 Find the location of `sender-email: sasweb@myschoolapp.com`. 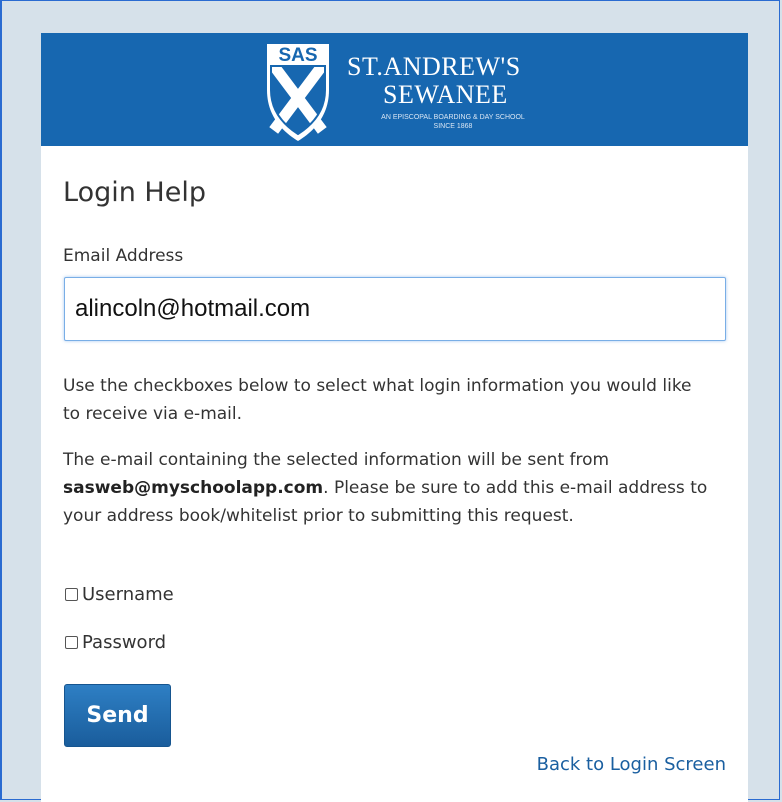

sender-email: sasweb@myschoolapp.com is located at coordinates (193, 488).